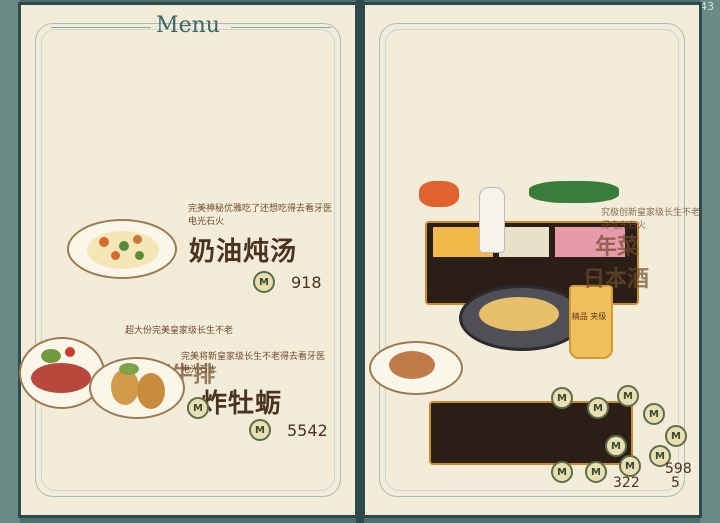 Image resolution: width=720 pixels, height=523 pixels. I want to click on dish-osechi-price: 322, so click(626, 483).